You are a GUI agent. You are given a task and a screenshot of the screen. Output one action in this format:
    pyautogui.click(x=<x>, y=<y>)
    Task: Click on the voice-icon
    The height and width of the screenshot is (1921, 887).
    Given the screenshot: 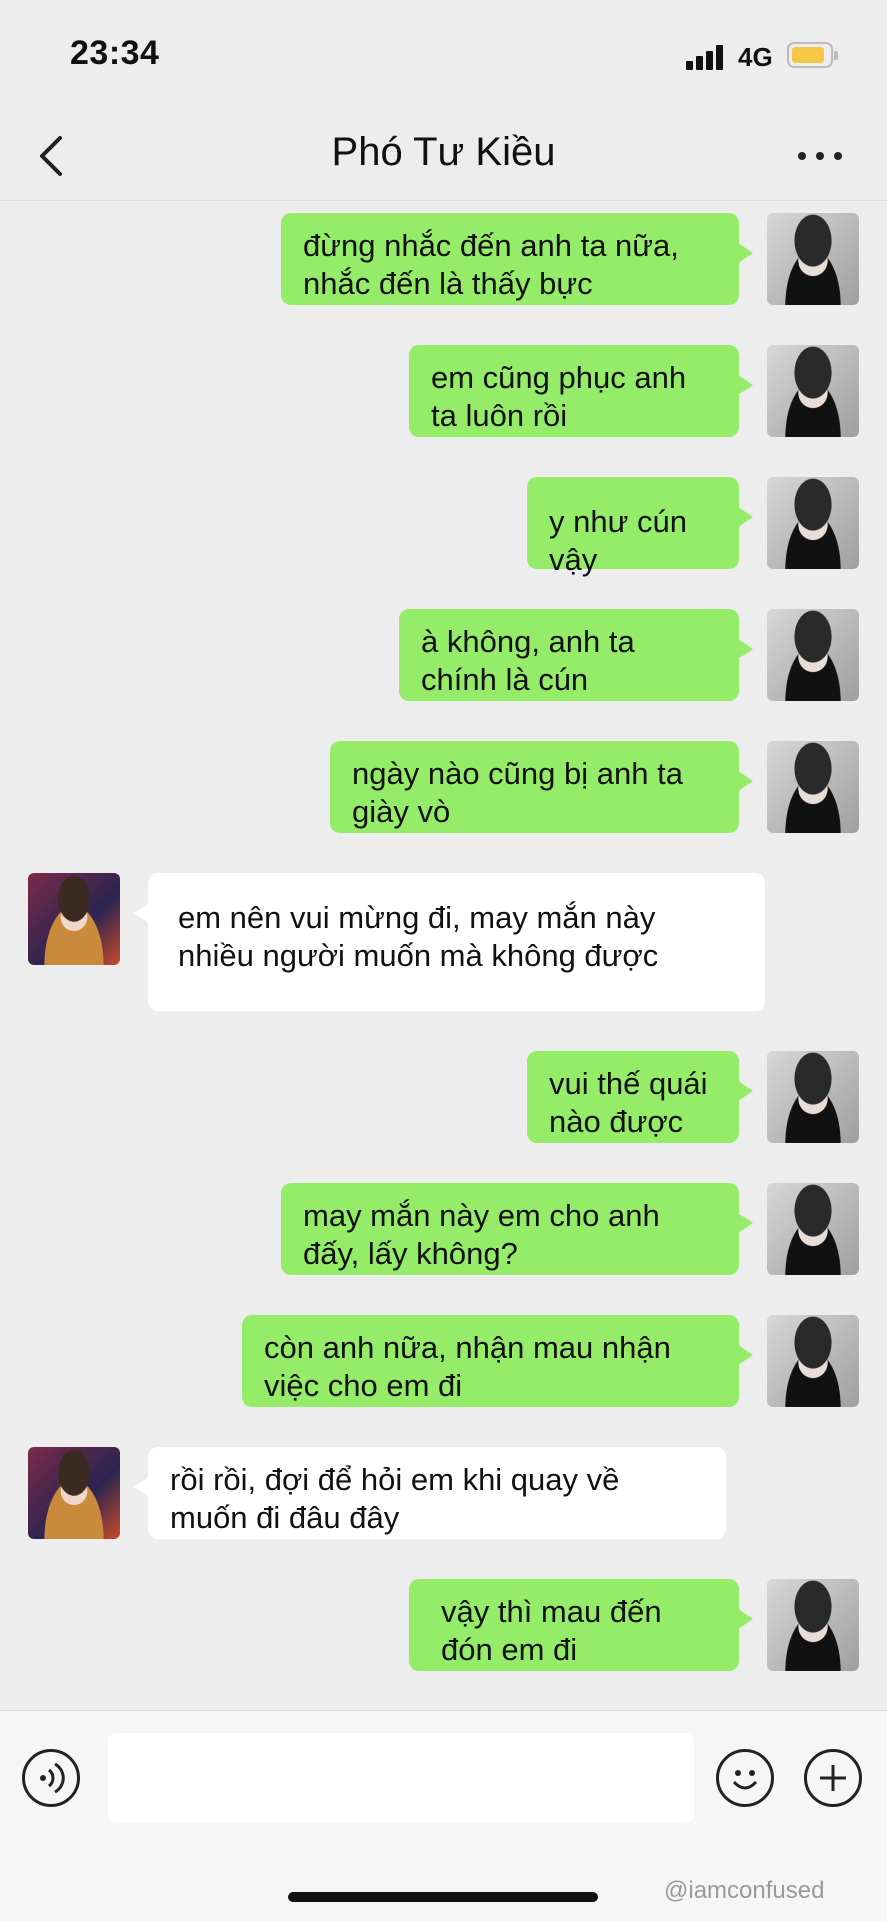 What is the action you would take?
    pyautogui.click(x=52, y=1778)
    